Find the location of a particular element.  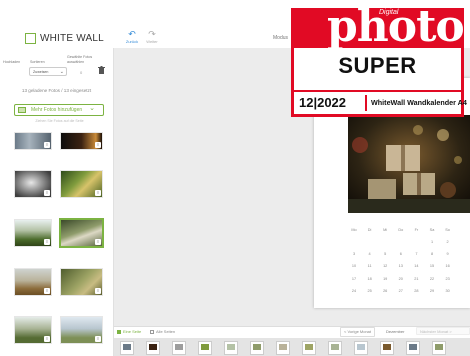

image-icon is located at coordinates (22, 110).